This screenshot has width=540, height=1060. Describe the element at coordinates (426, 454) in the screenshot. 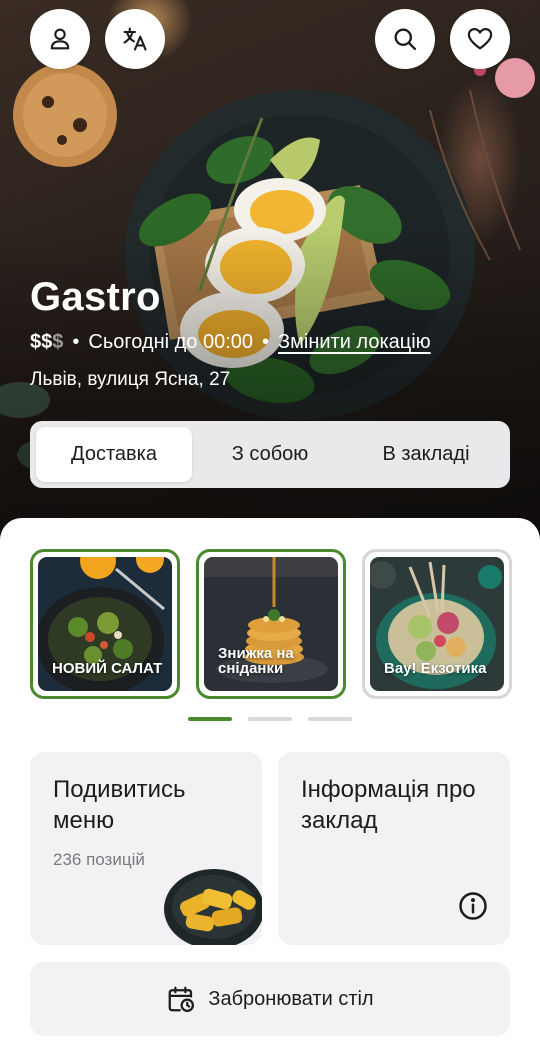

I see `tab-dine-in: В закладі` at that location.